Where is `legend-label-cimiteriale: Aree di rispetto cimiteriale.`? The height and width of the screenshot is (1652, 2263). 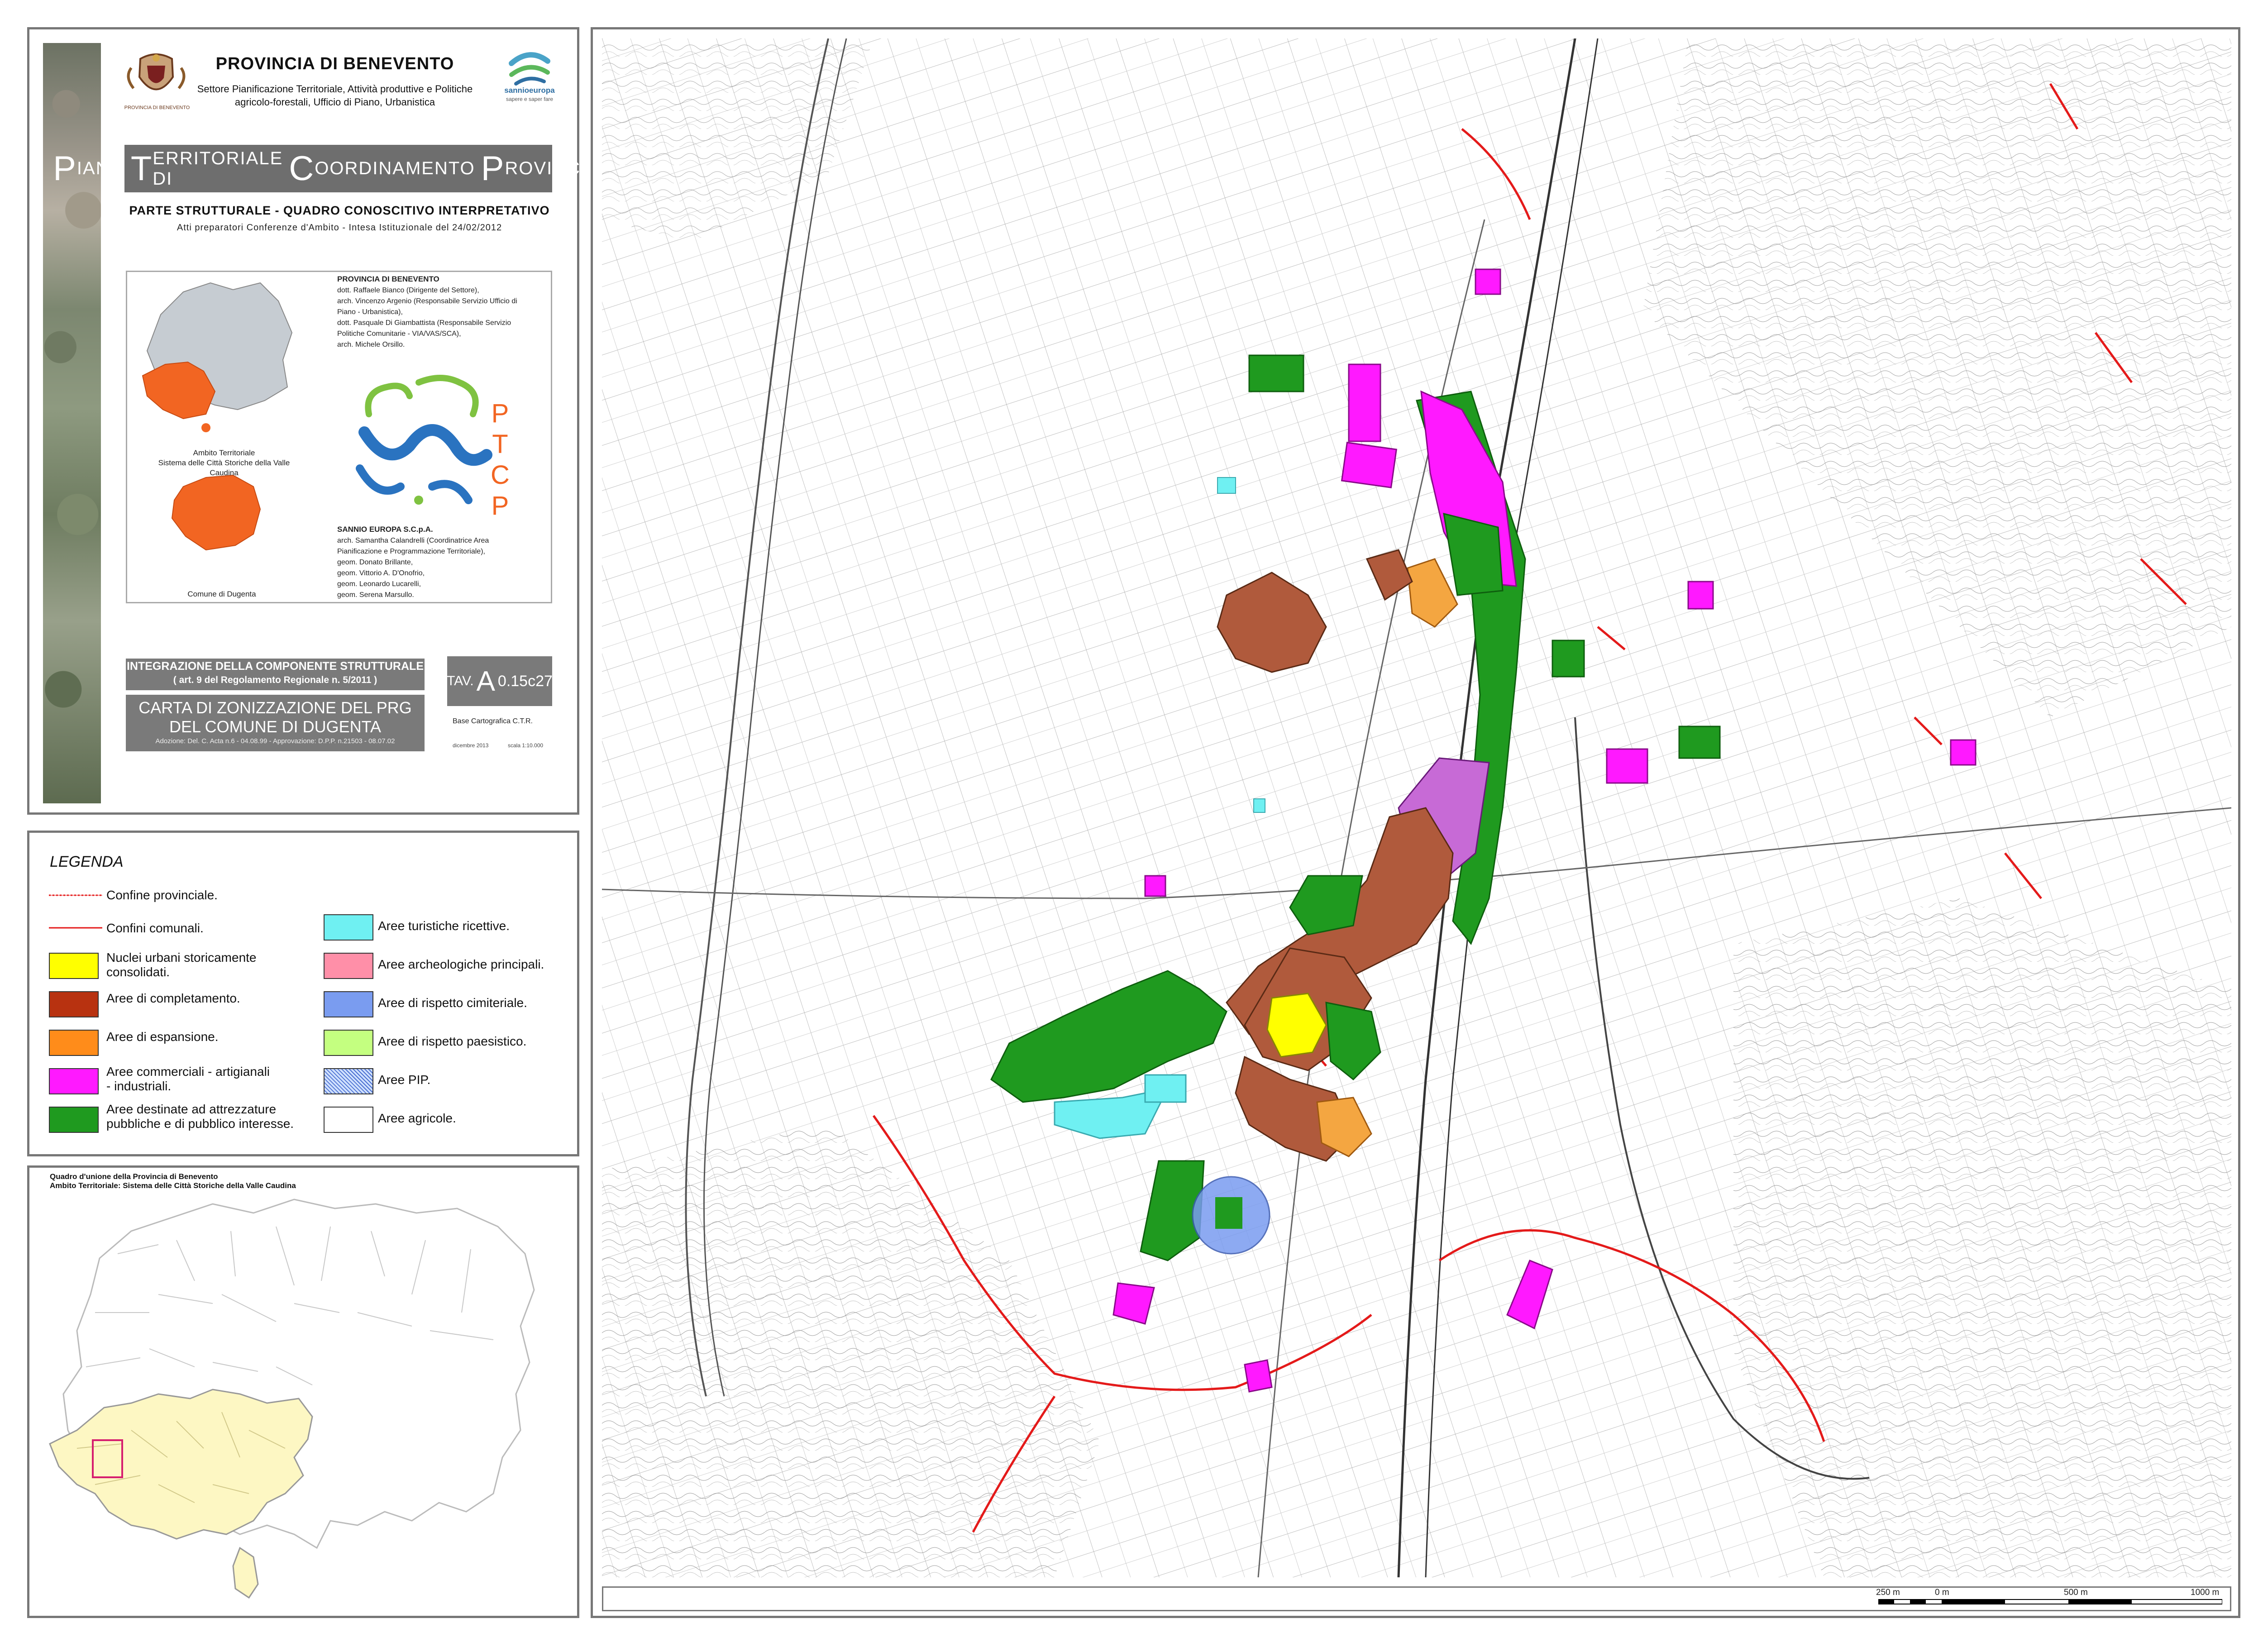 legend-label-cimiteriale: Aree di rispetto cimiteriale. is located at coordinates (452, 1003).